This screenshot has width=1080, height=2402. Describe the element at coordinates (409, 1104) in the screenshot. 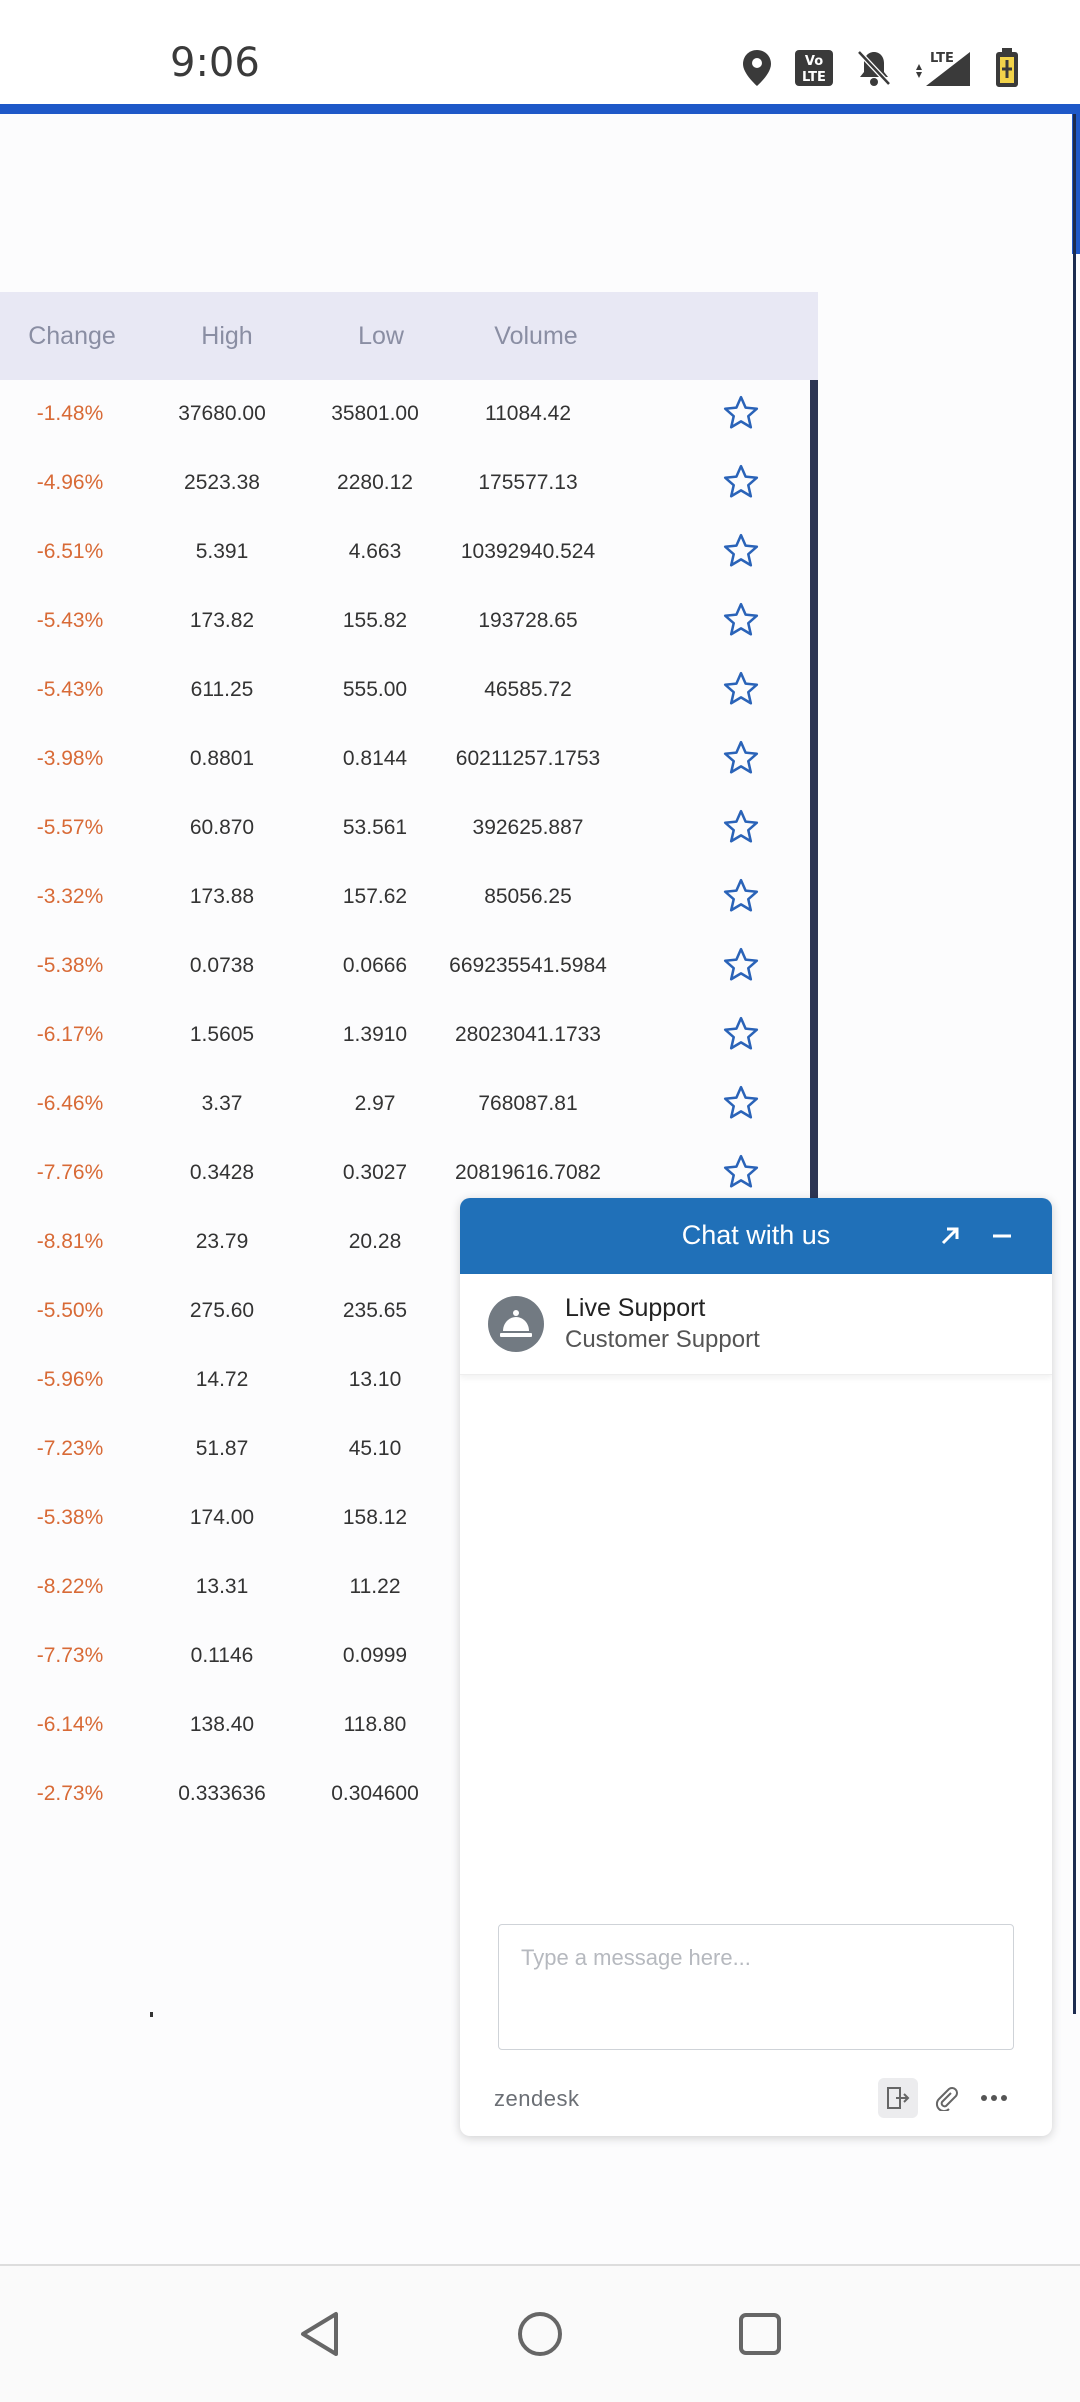

I see `table-row: -6.46% 3.37 2.97 768087.81` at that location.